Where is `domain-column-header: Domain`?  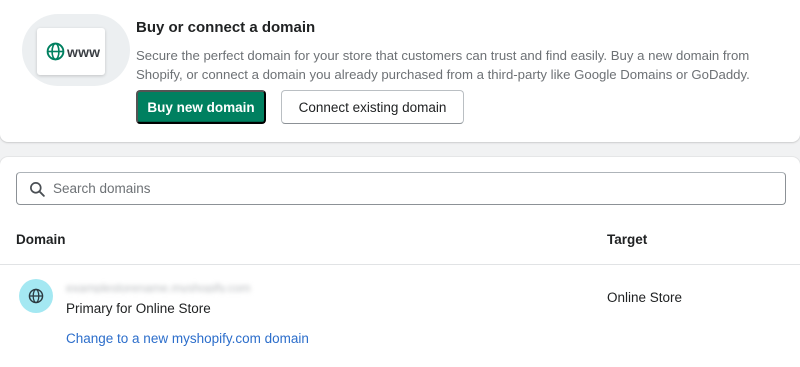 domain-column-header: Domain is located at coordinates (41, 239).